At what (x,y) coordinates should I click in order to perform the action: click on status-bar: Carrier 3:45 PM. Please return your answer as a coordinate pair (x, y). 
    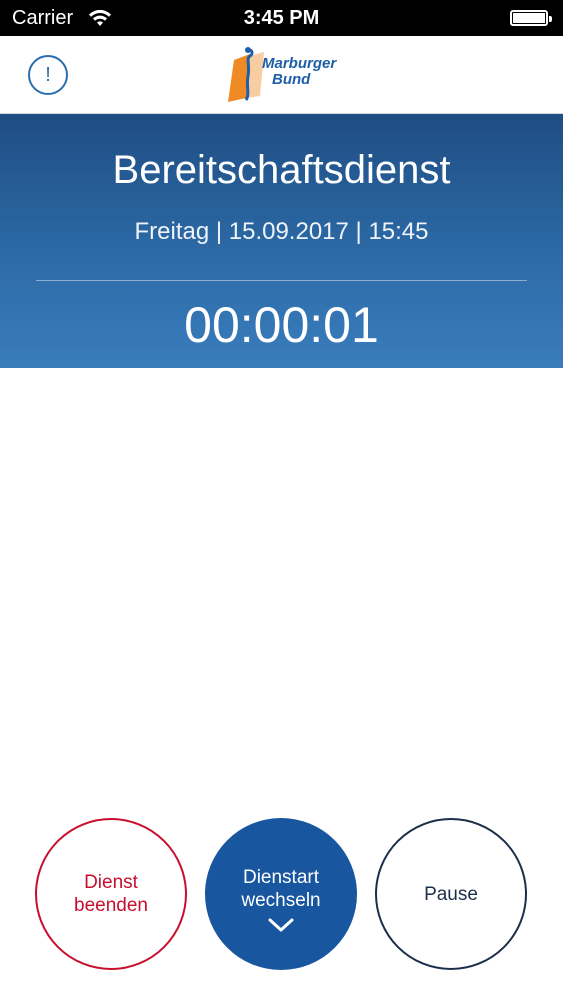
    Looking at the image, I should click on (281, 18).